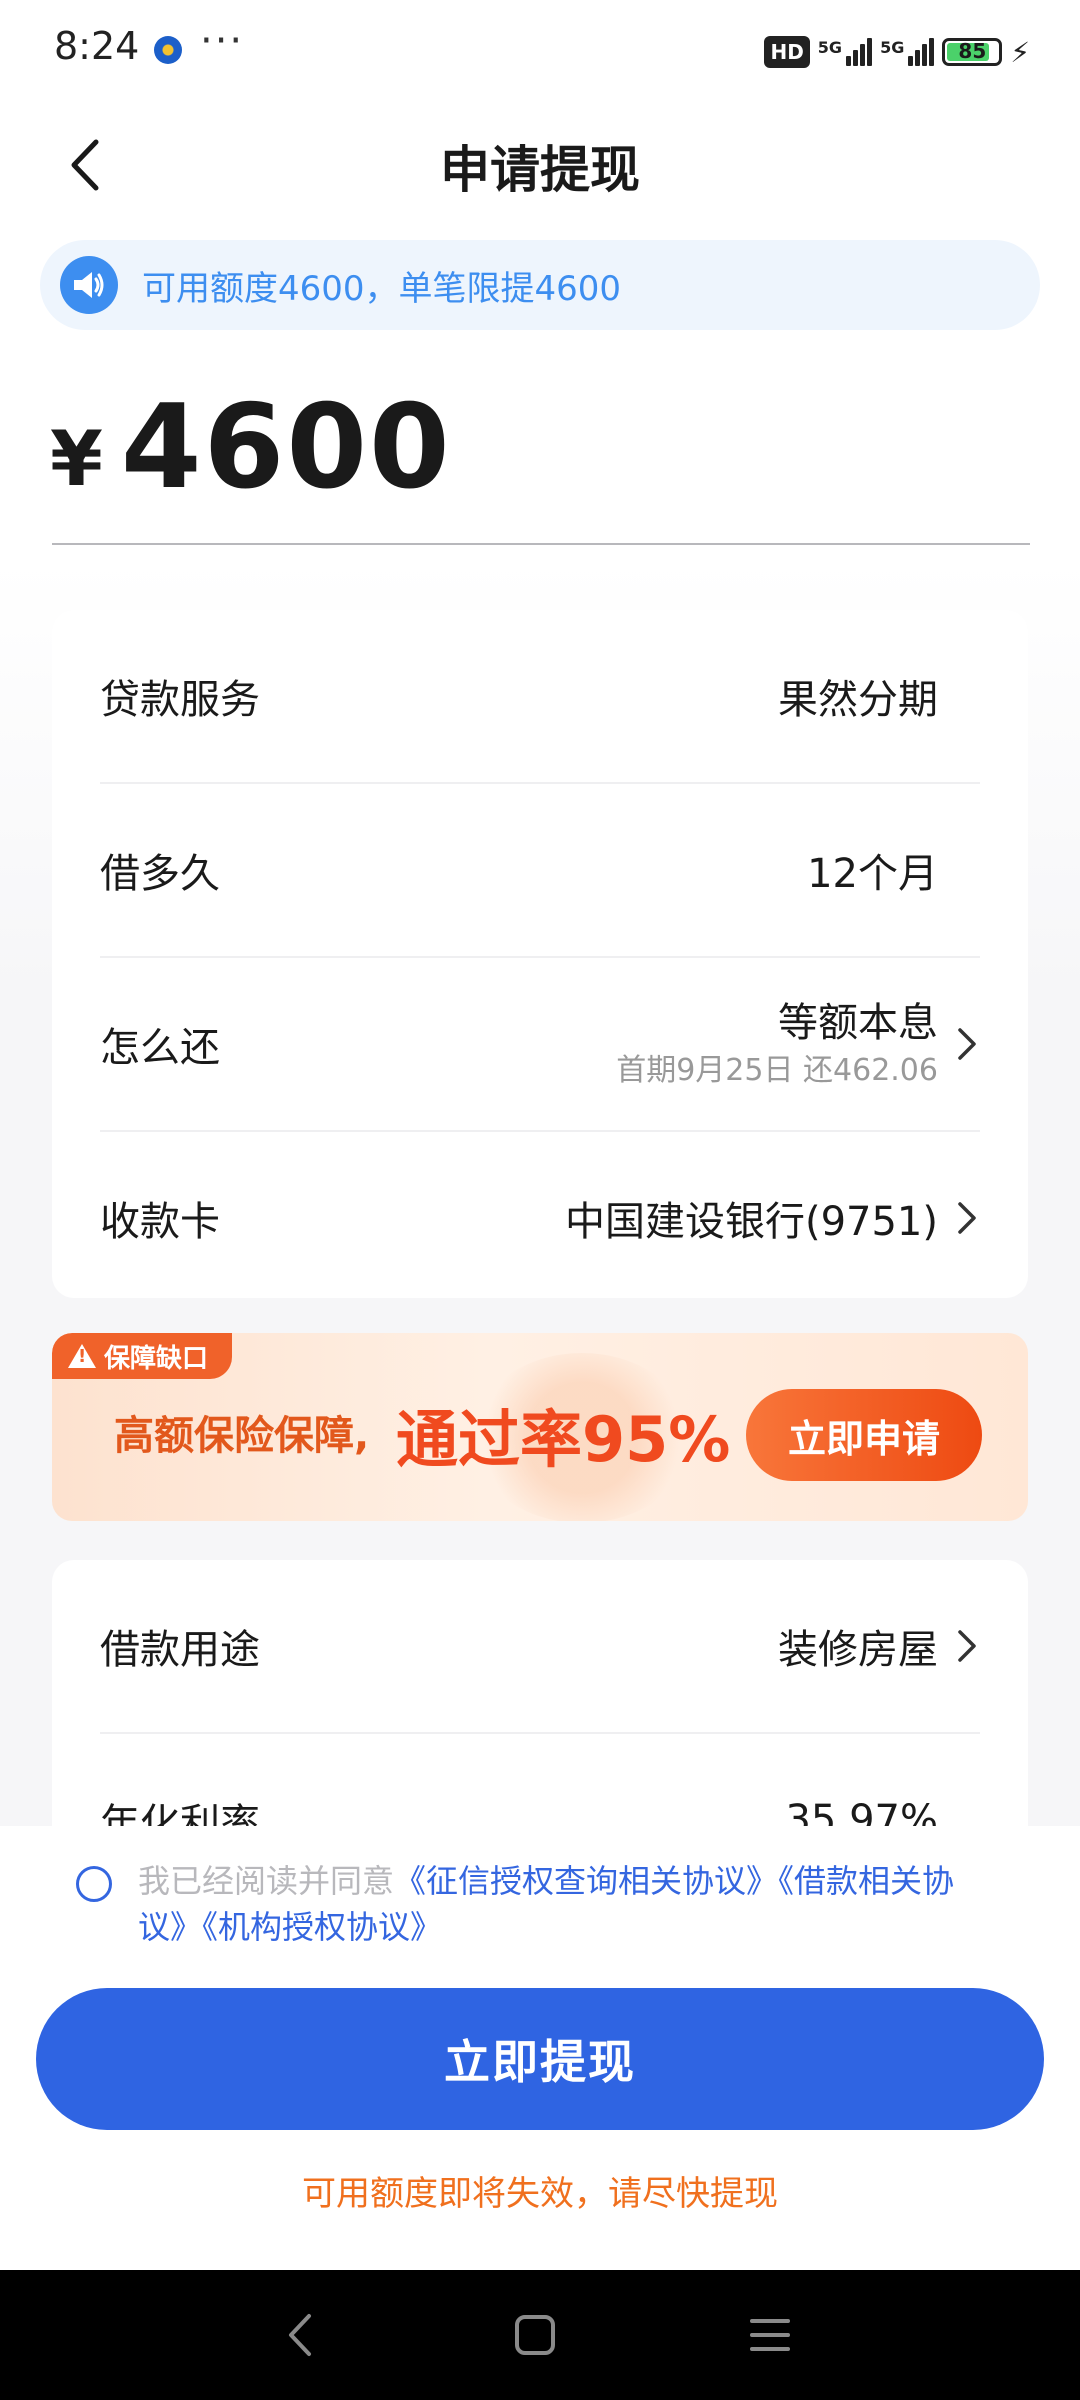  What do you see at coordinates (382, 288) in the screenshot?
I see `notice-text: 可用额度4600，单笔限提4600` at bounding box center [382, 288].